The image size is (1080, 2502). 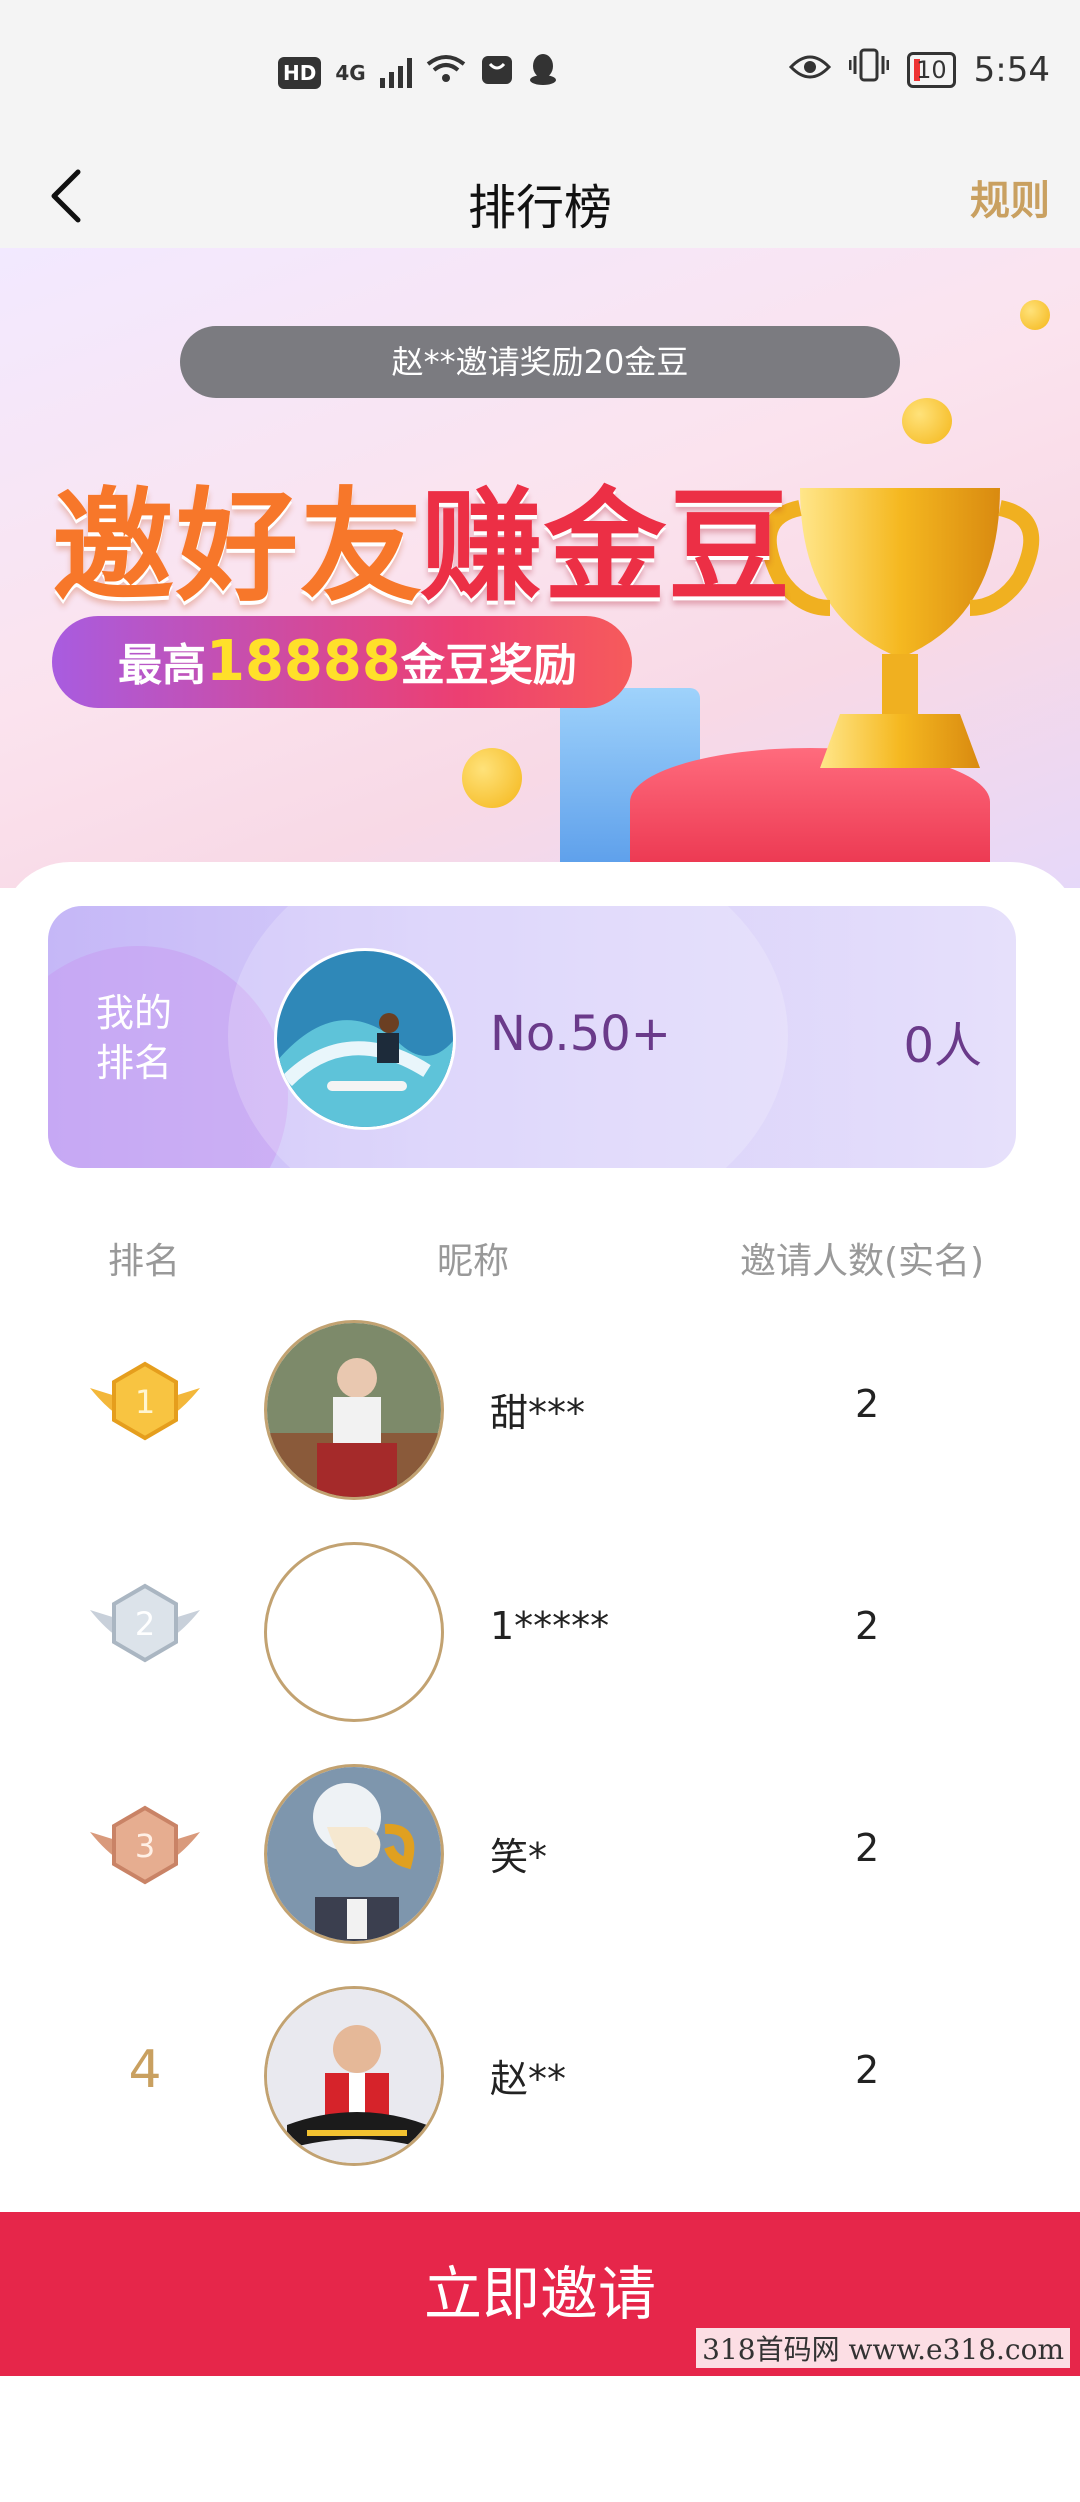 What do you see at coordinates (497, 72) in the screenshot?
I see `shopping-bag-icon` at bounding box center [497, 72].